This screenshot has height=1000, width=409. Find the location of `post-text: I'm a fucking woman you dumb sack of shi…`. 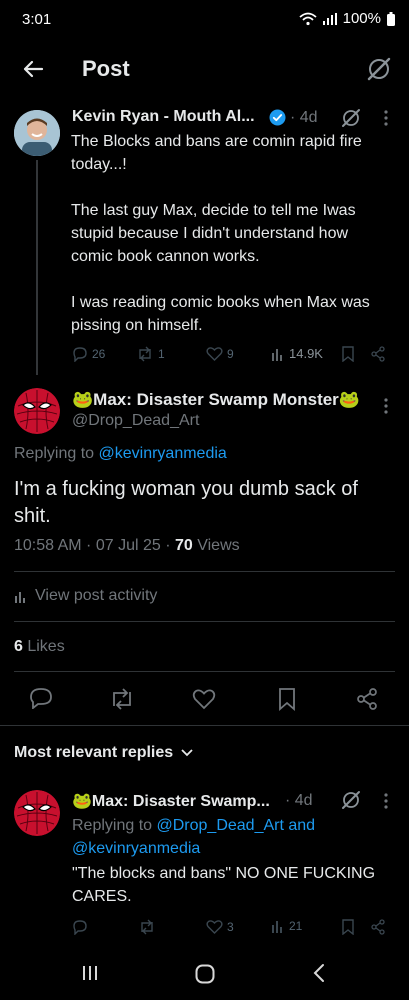

post-text: I'm a fucking woman you dumb sack of shi… is located at coordinates (186, 502).